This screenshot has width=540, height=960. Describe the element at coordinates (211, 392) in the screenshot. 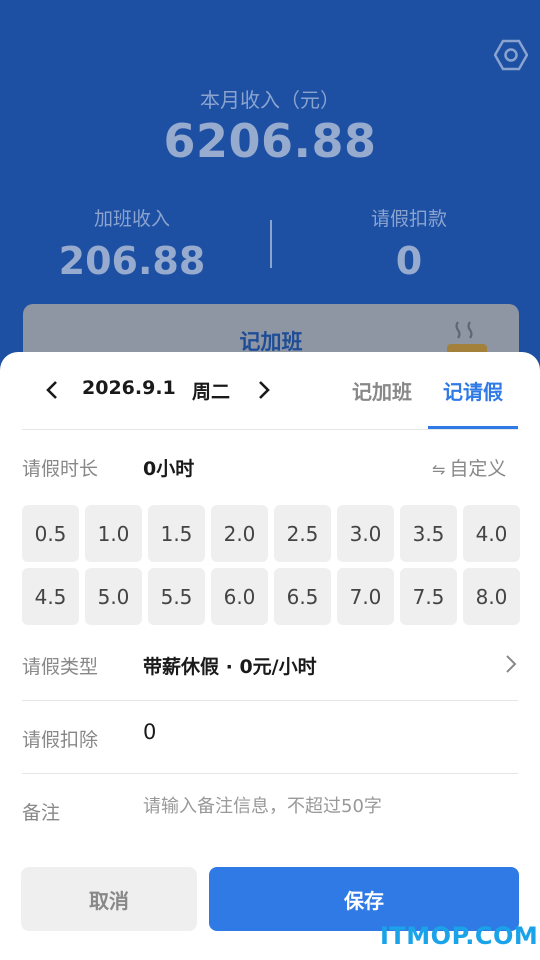

I see `selected-weekday: 周二` at that location.